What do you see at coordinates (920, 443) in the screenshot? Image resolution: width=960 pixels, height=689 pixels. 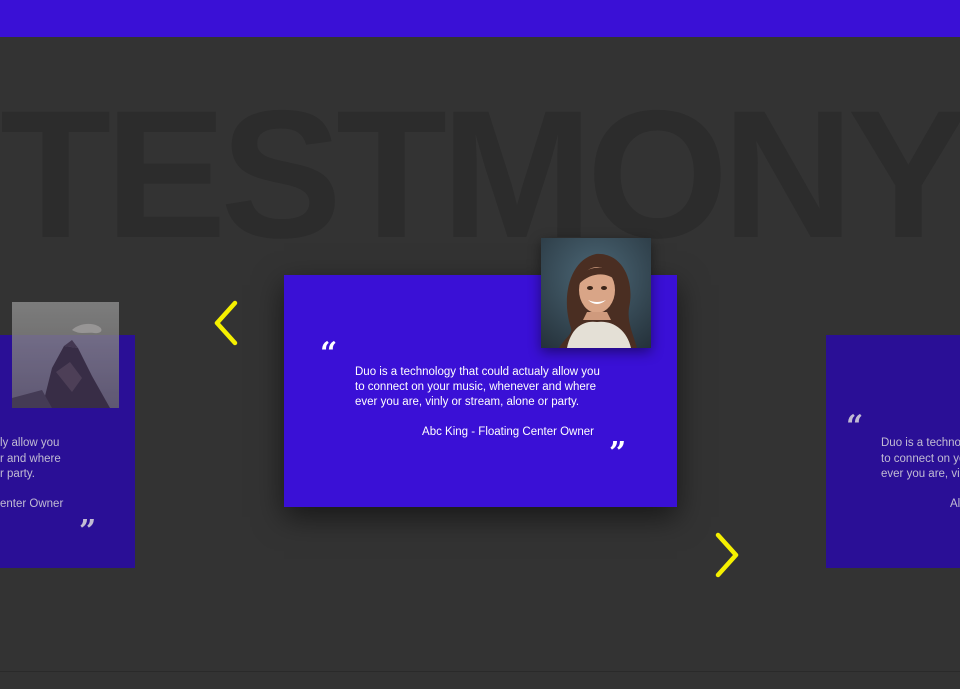 I see `testimonial-text-line: Duo is a techno` at bounding box center [920, 443].